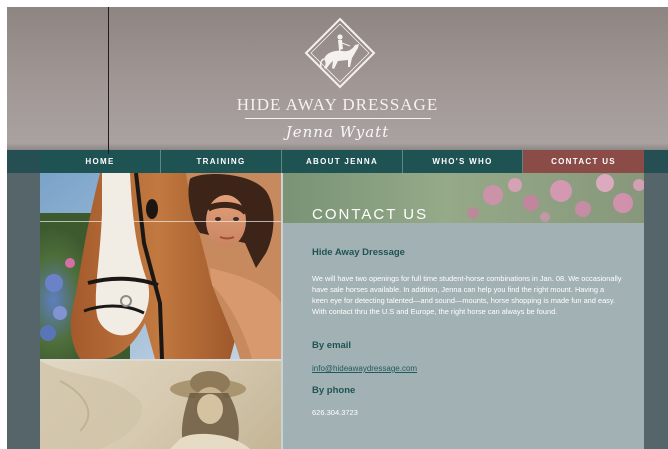  I want to click on nav-item-about-jenna: ABOUT JENNA, so click(342, 161).